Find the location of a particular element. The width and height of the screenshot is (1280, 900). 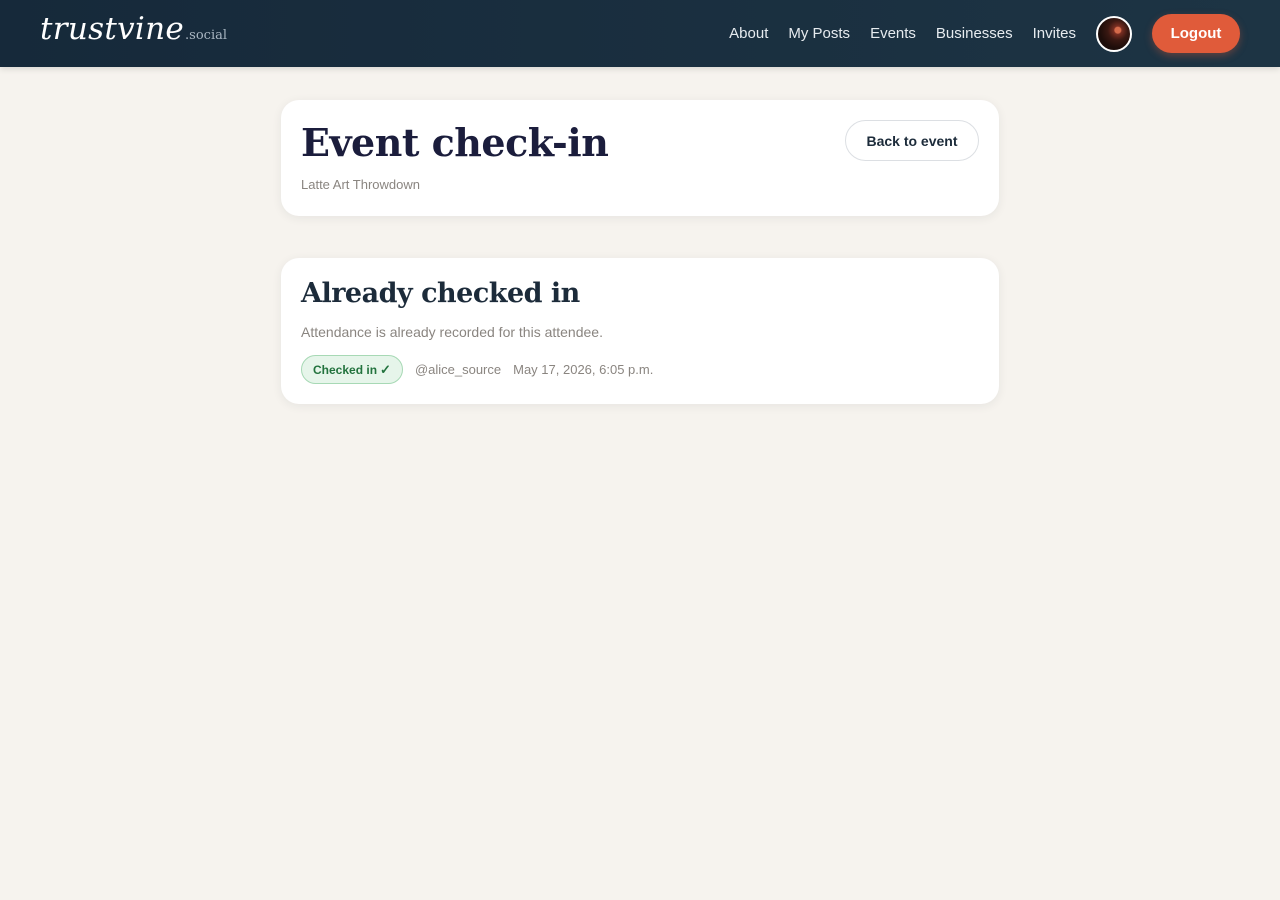

nav-link-my-posts: My Posts is located at coordinates (819, 33).